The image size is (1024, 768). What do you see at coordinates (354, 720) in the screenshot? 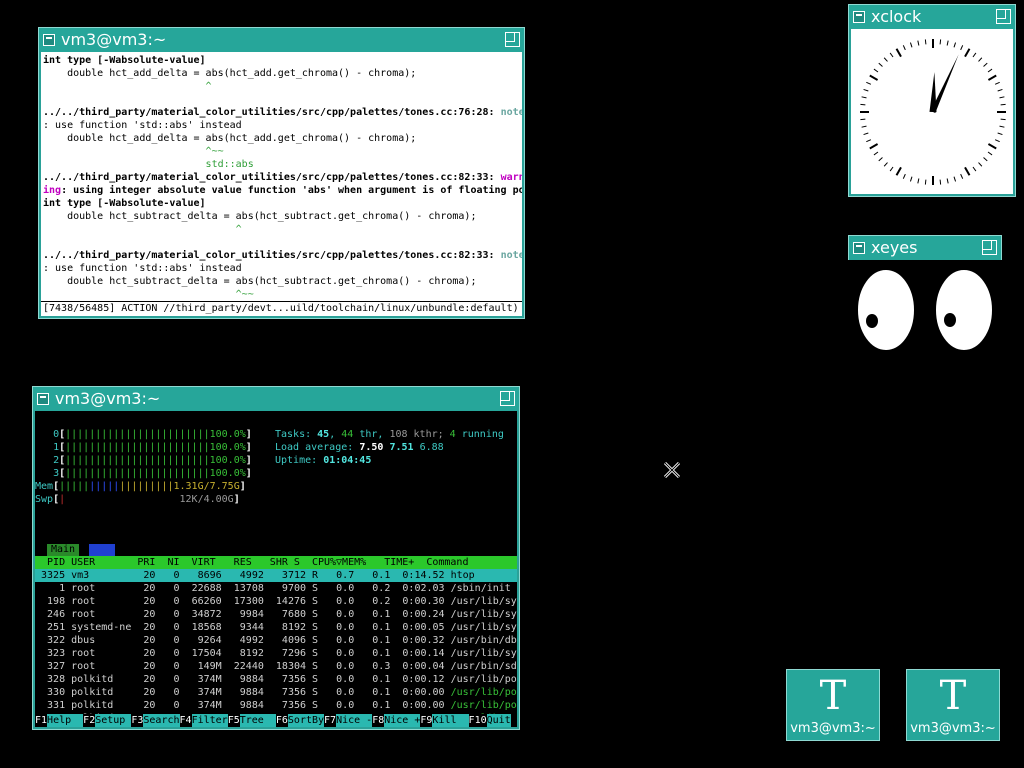
I see `fkey-label: Nice -` at bounding box center [354, 720].